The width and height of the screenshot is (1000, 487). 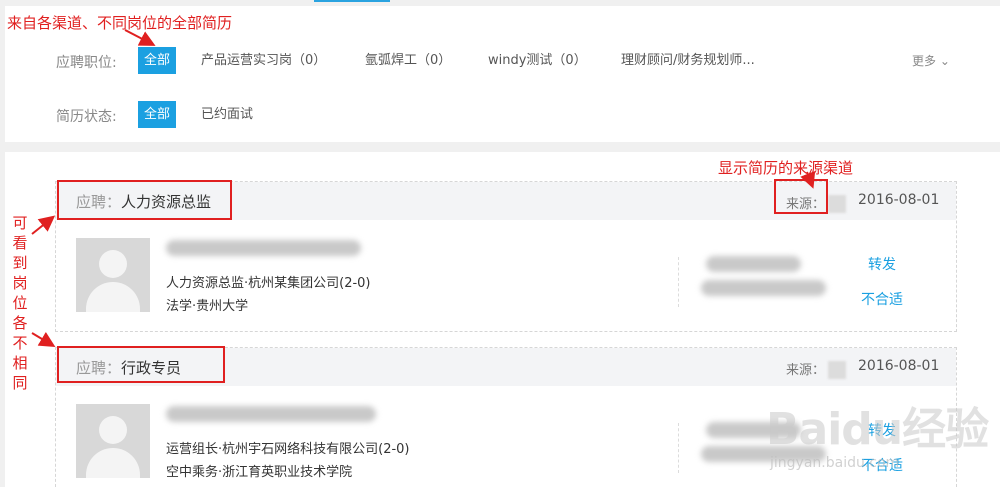 I want to click on active-tab-indicator, so click(x=352, y=1).